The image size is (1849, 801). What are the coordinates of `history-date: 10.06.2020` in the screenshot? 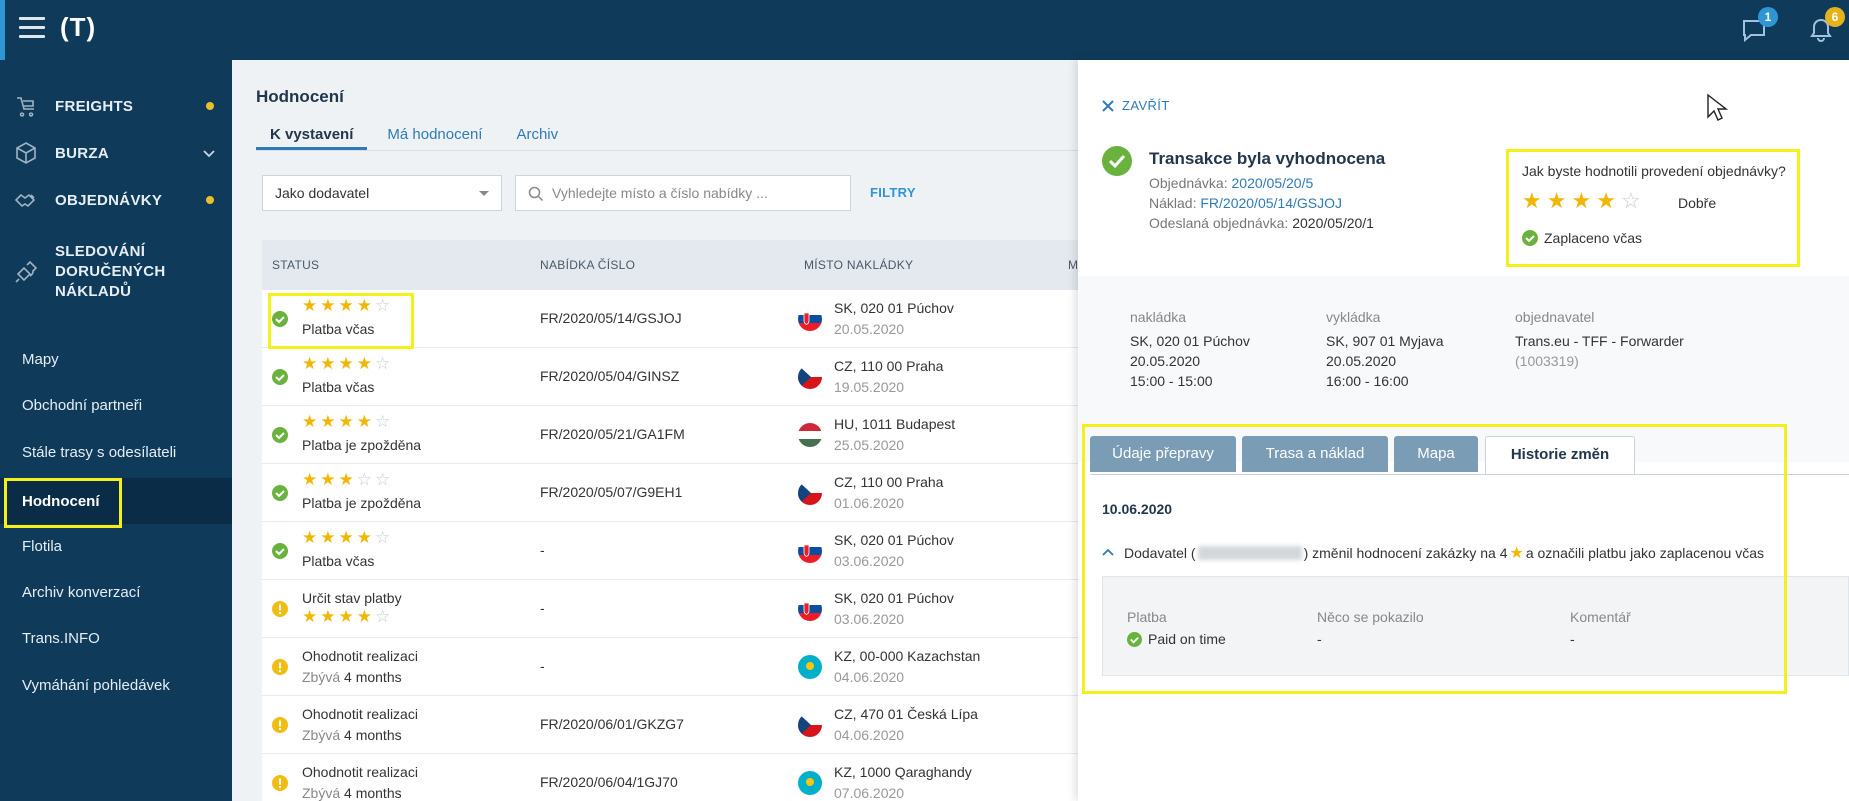 It's located at (1137, 509).